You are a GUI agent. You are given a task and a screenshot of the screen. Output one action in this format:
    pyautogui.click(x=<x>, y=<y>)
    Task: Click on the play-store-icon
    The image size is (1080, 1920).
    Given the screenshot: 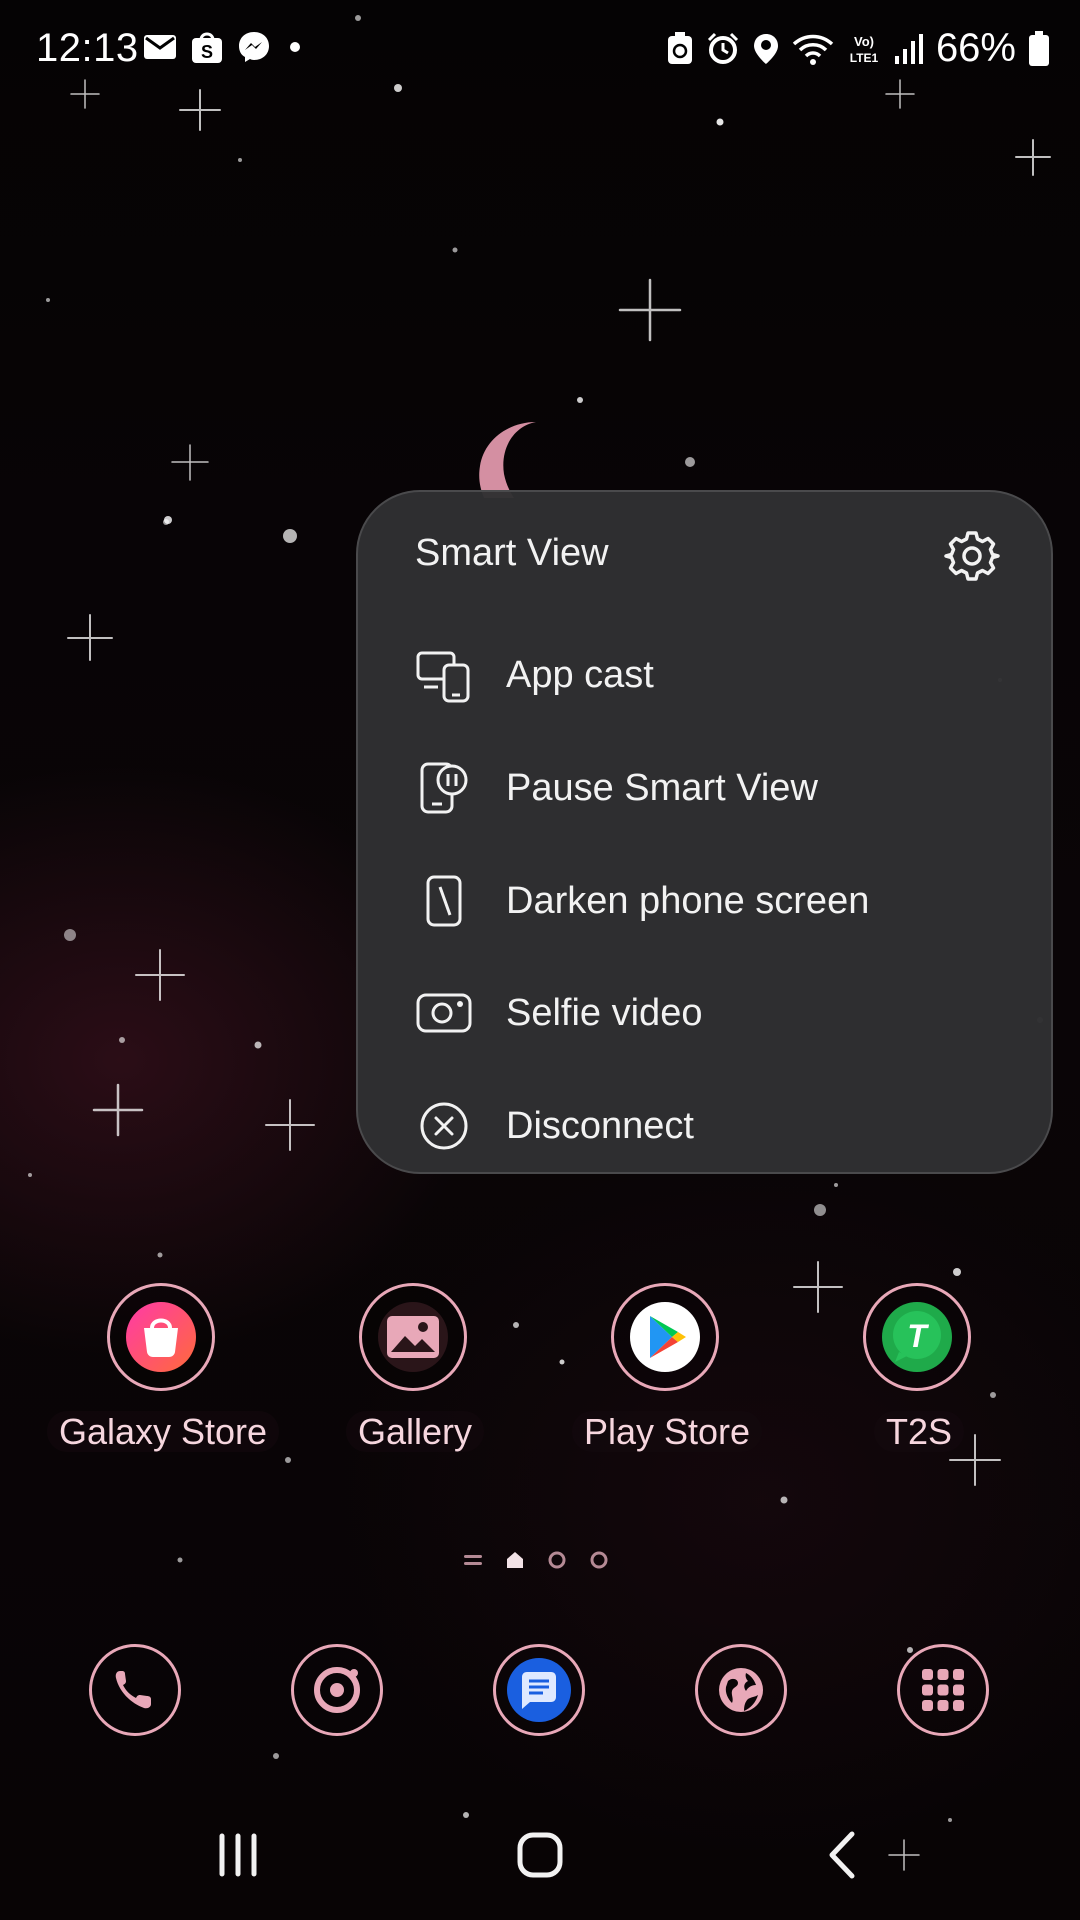 What is the action you would take?
    pyautogui.click(x=665, y=1337)
    